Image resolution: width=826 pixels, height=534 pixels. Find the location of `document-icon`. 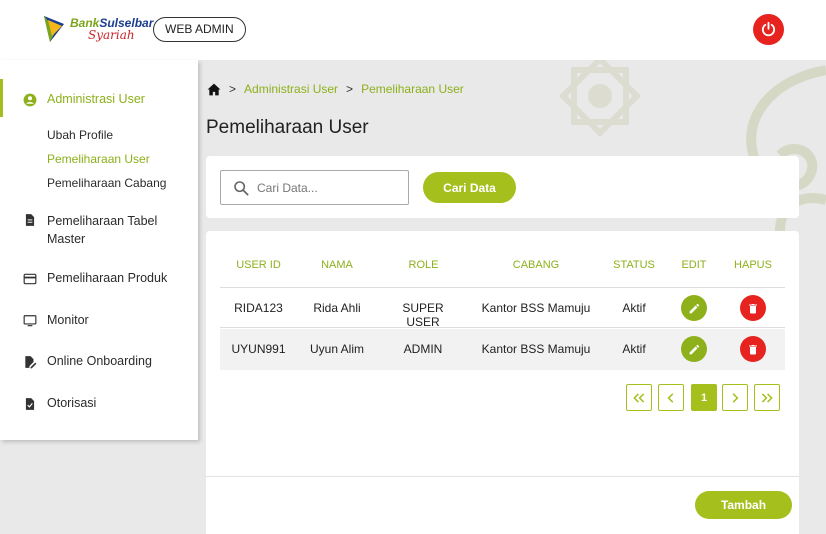

document-icon is located at coordinates (30, 220).